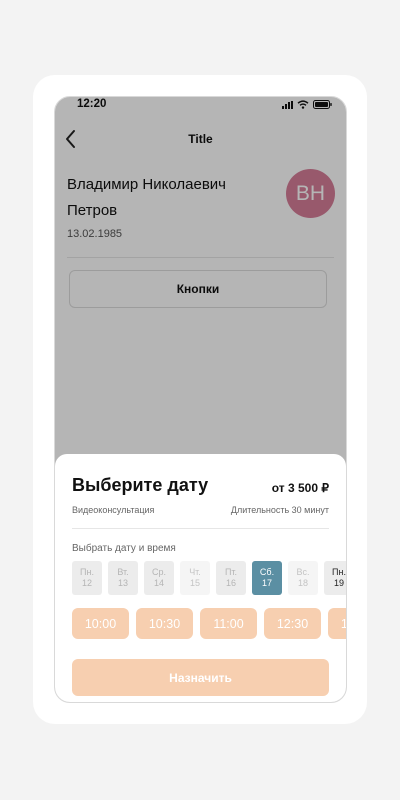  What do you see at coordinates (230, 583) in the screenshot?
I see `day-number: 16` at bounding box center [230, 583].